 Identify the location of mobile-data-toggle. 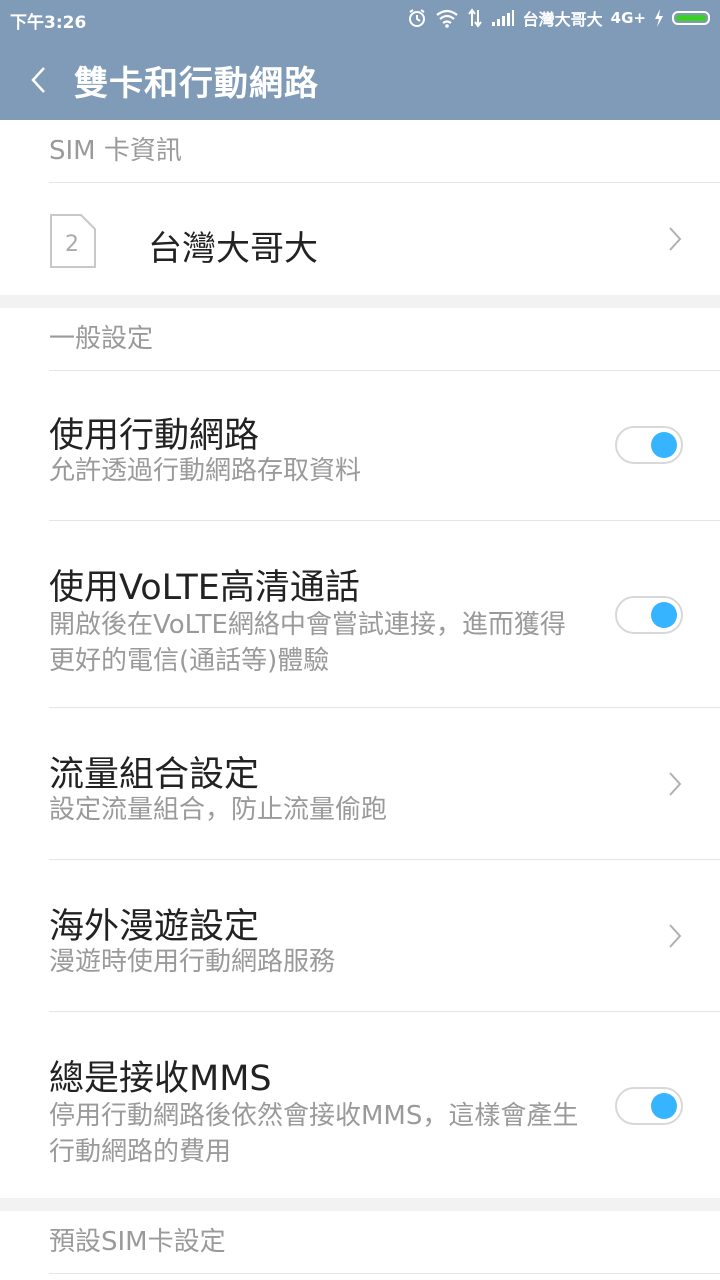
(649, 445).